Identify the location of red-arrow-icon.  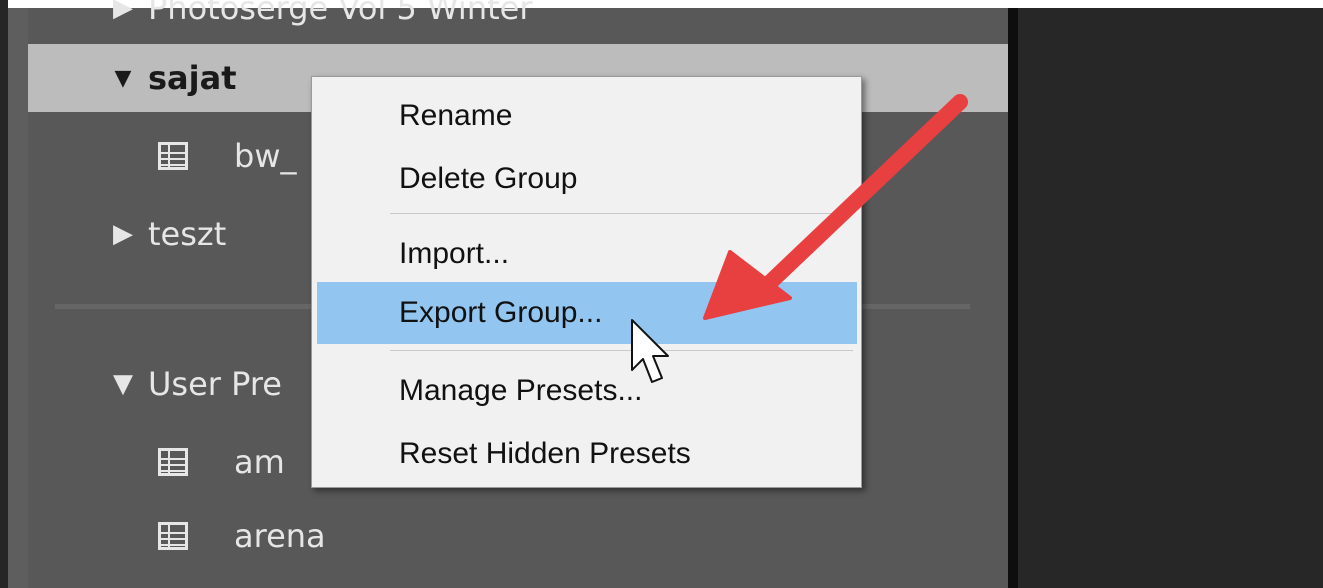
(835, 207).